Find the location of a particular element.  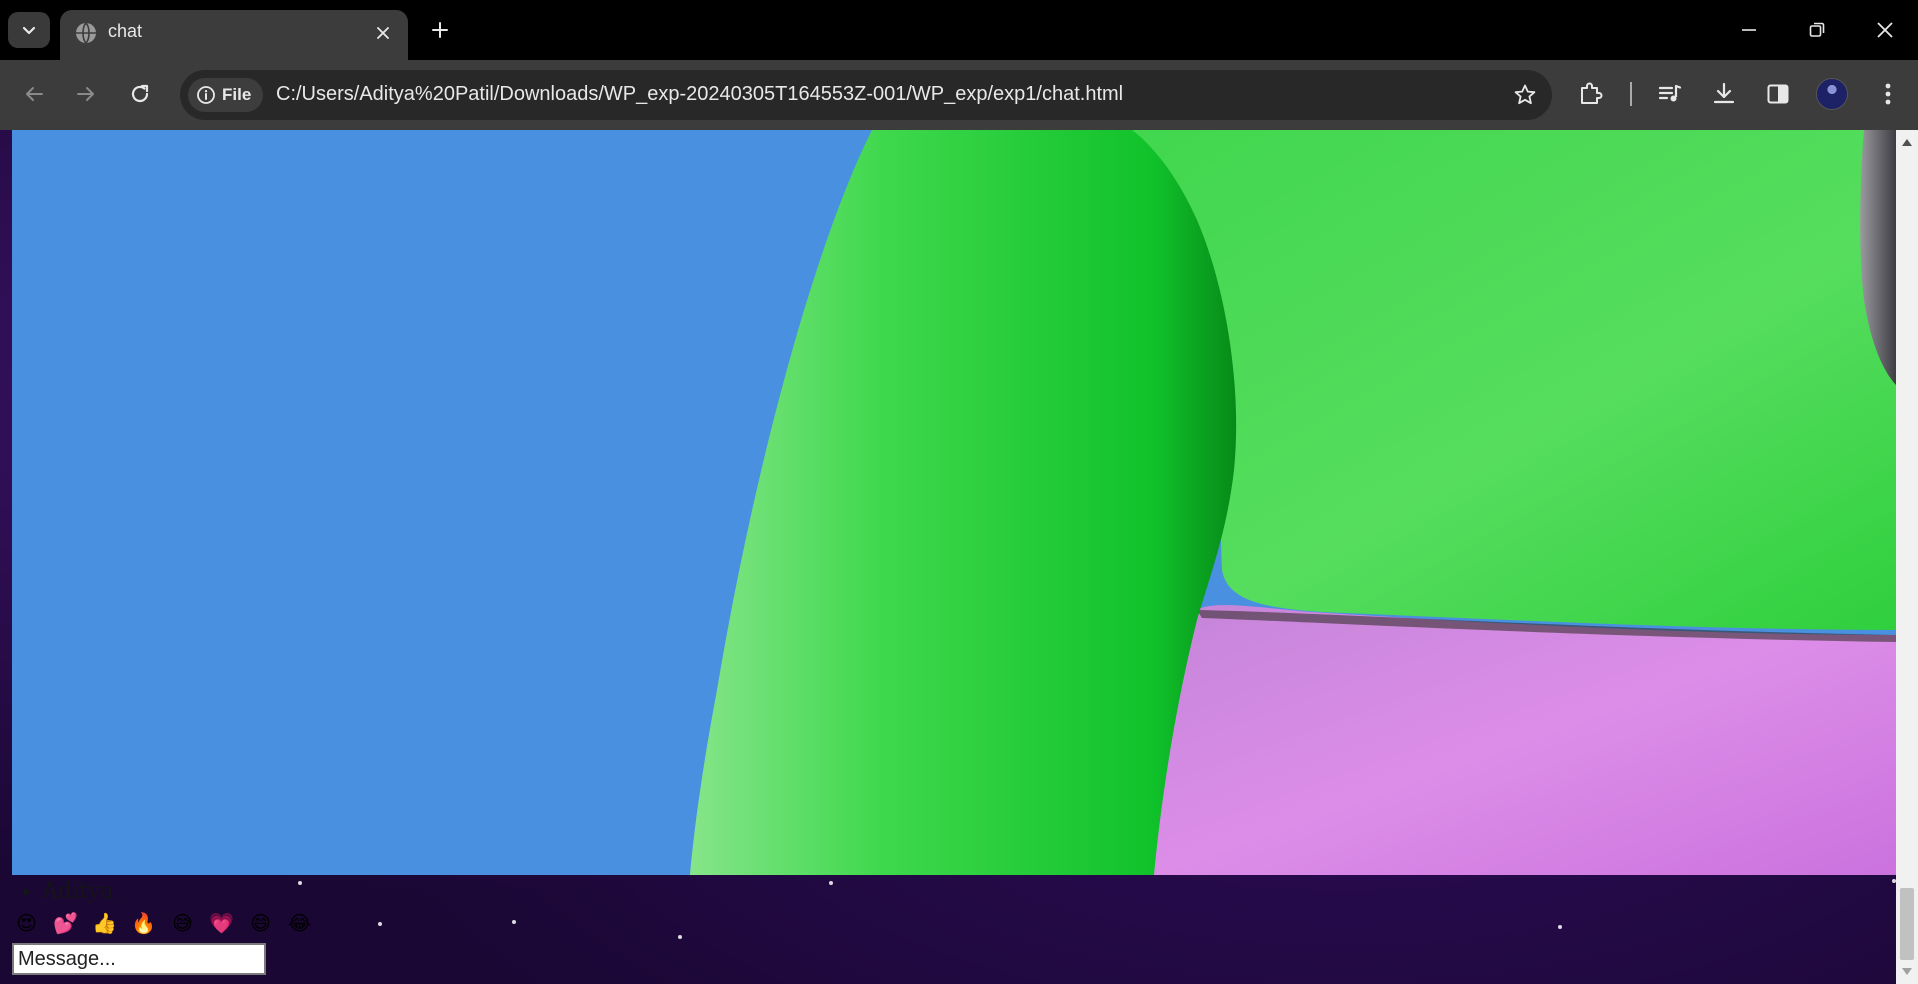

downloads-button is located at coordinates (1724, 94).